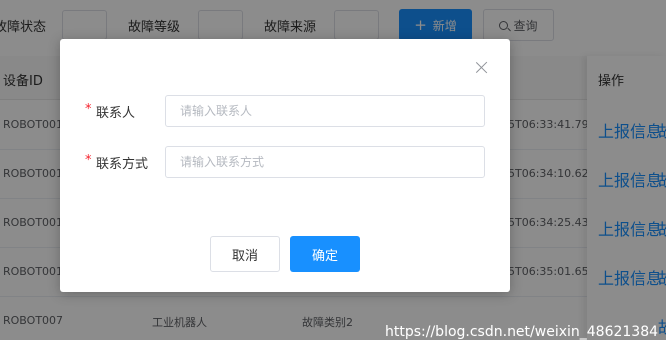 The height and width of the screenshot is (340, 666). Describe the element at coordinates (482, 67) in the screenshot. I see `close-icon` at that location.